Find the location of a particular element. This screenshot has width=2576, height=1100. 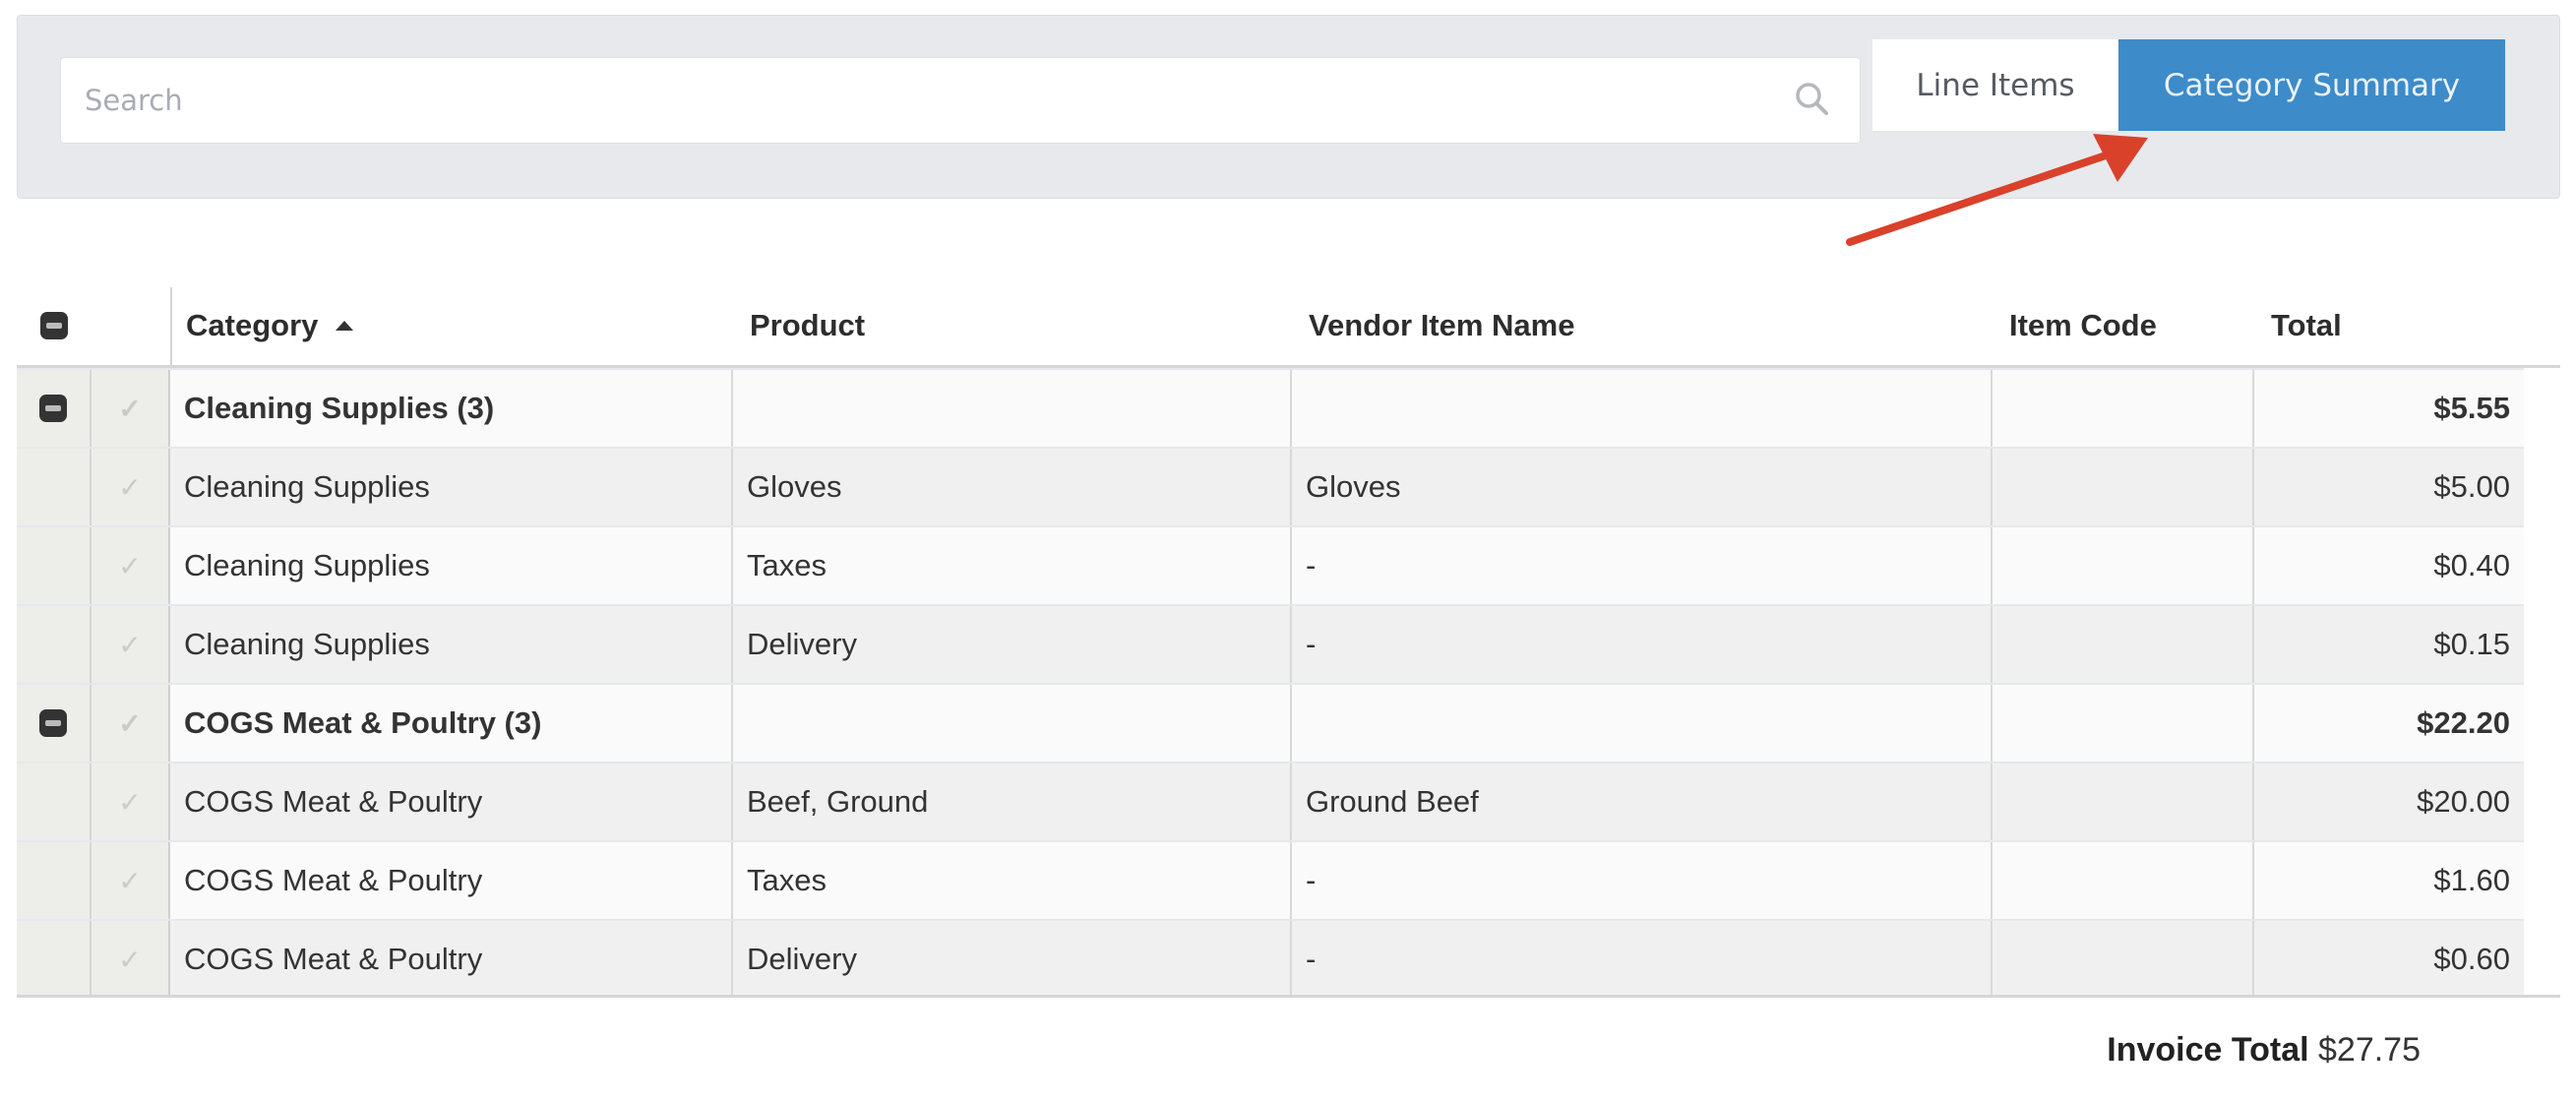

table-row: ✓ COGS Meat & Poultry Delivery - $0.60 is located at coordinates (1270, 958).